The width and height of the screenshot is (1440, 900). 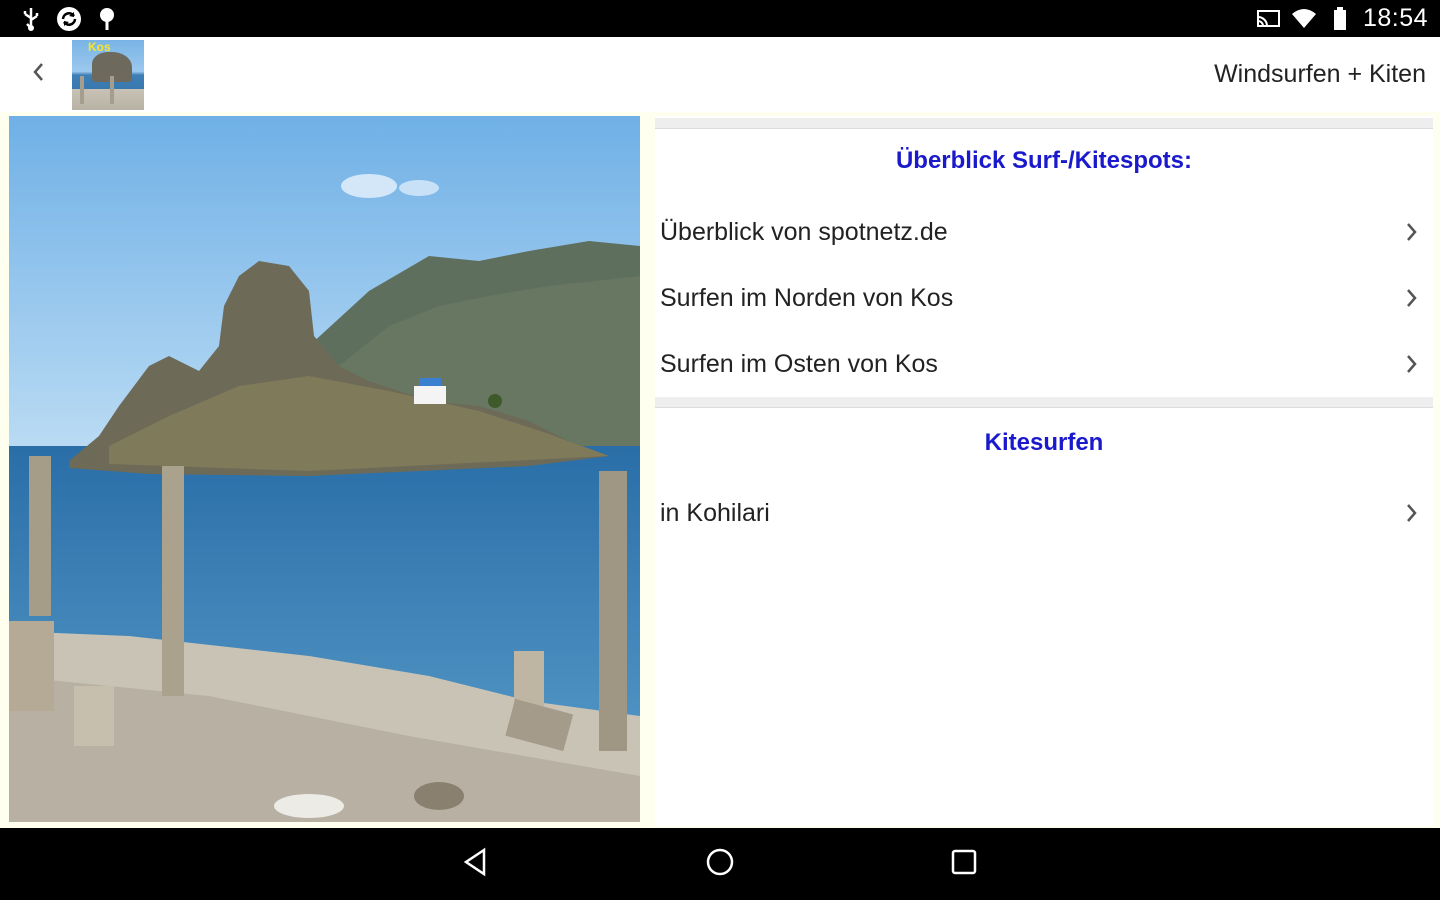 I want to click on recents-square-icon, so click(x=964, y=864).